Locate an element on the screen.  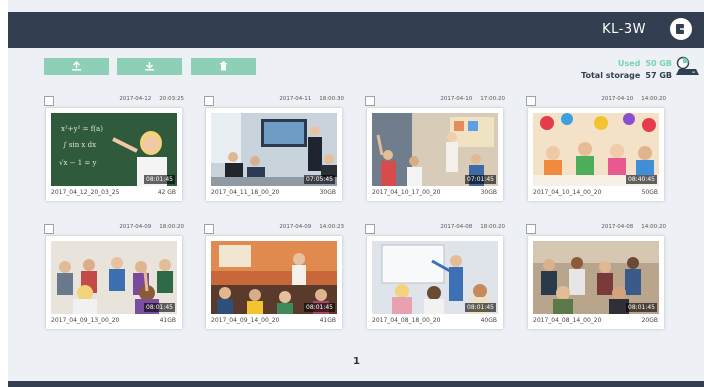
timestamp: 2017-04-08 18:00:20 is located at coordinates (472, 227).